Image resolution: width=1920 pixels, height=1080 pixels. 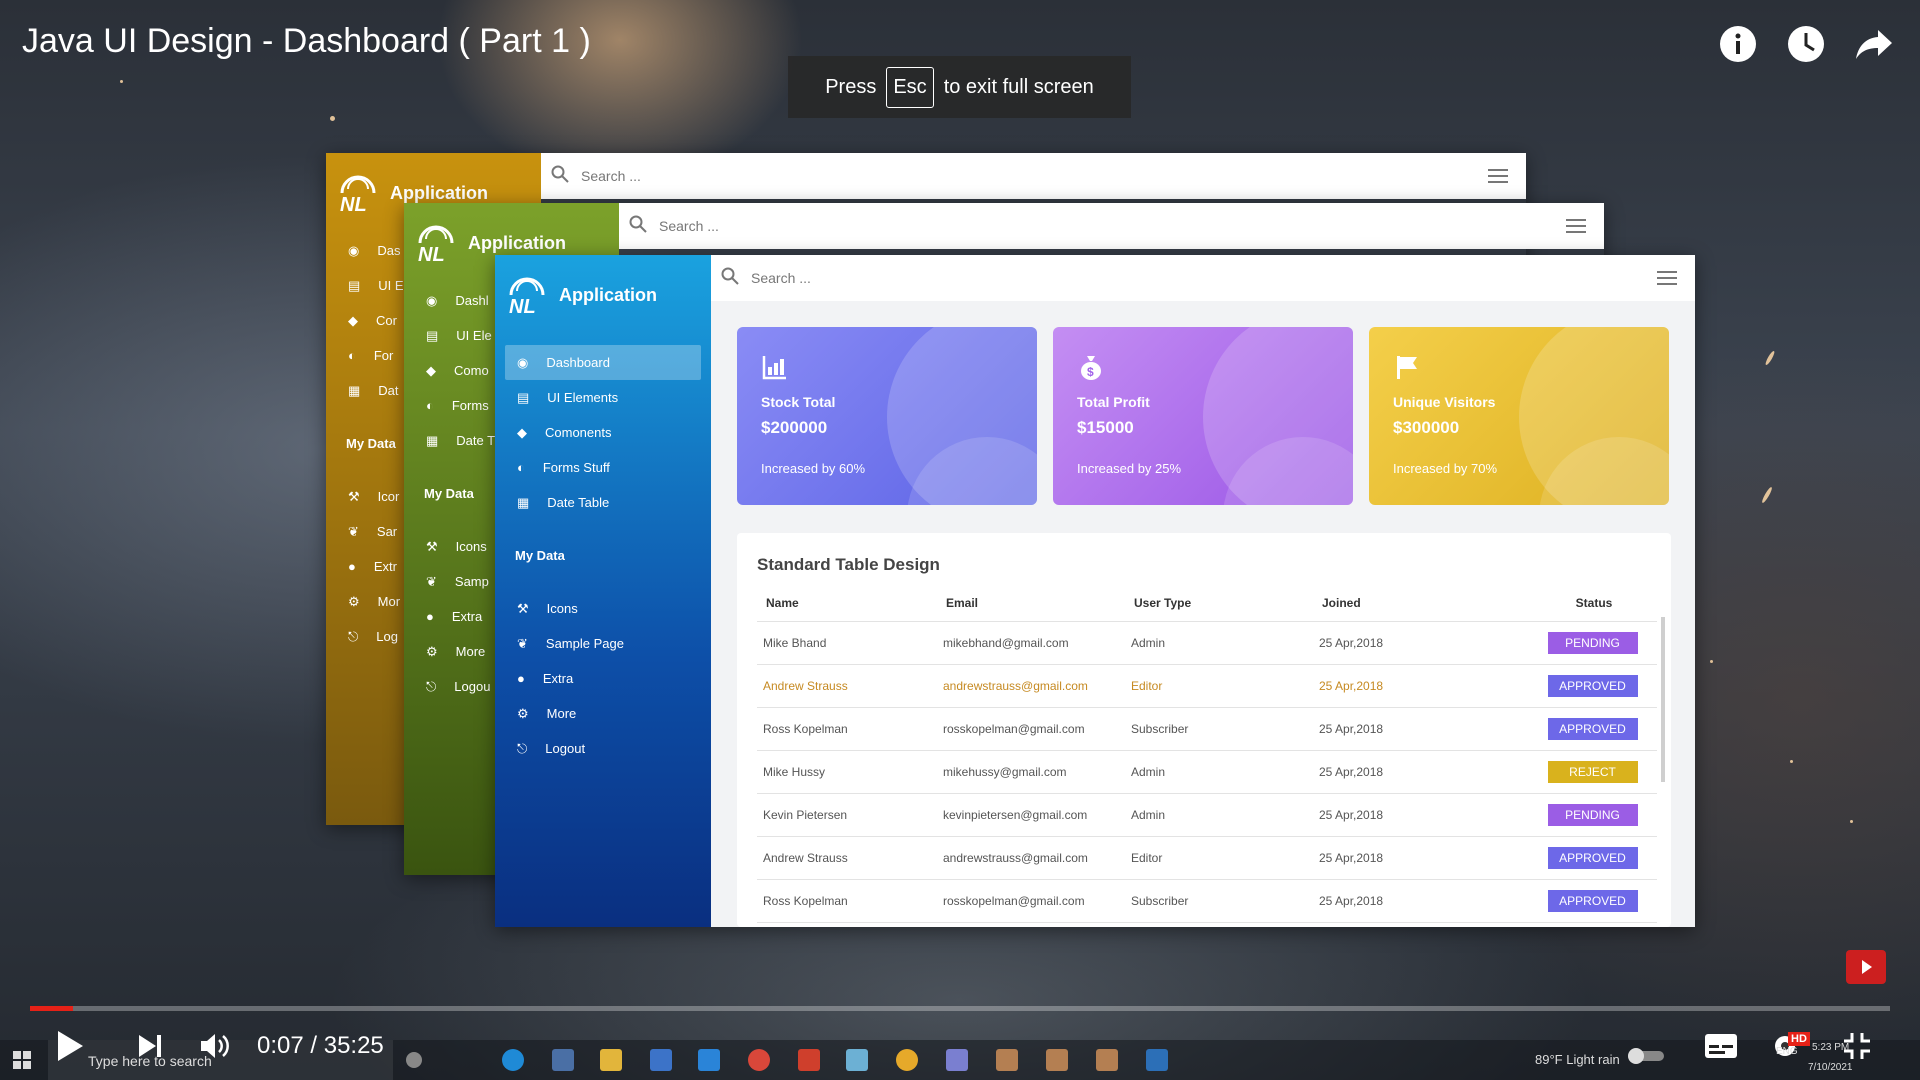 I want to click on menu-label: UI Elements, so click(x=583, y=397).